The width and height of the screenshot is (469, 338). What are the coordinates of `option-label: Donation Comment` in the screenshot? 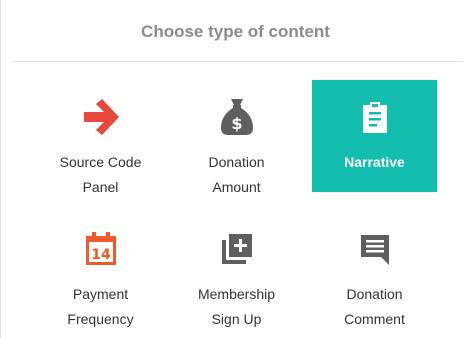 It's located at (374, 306).